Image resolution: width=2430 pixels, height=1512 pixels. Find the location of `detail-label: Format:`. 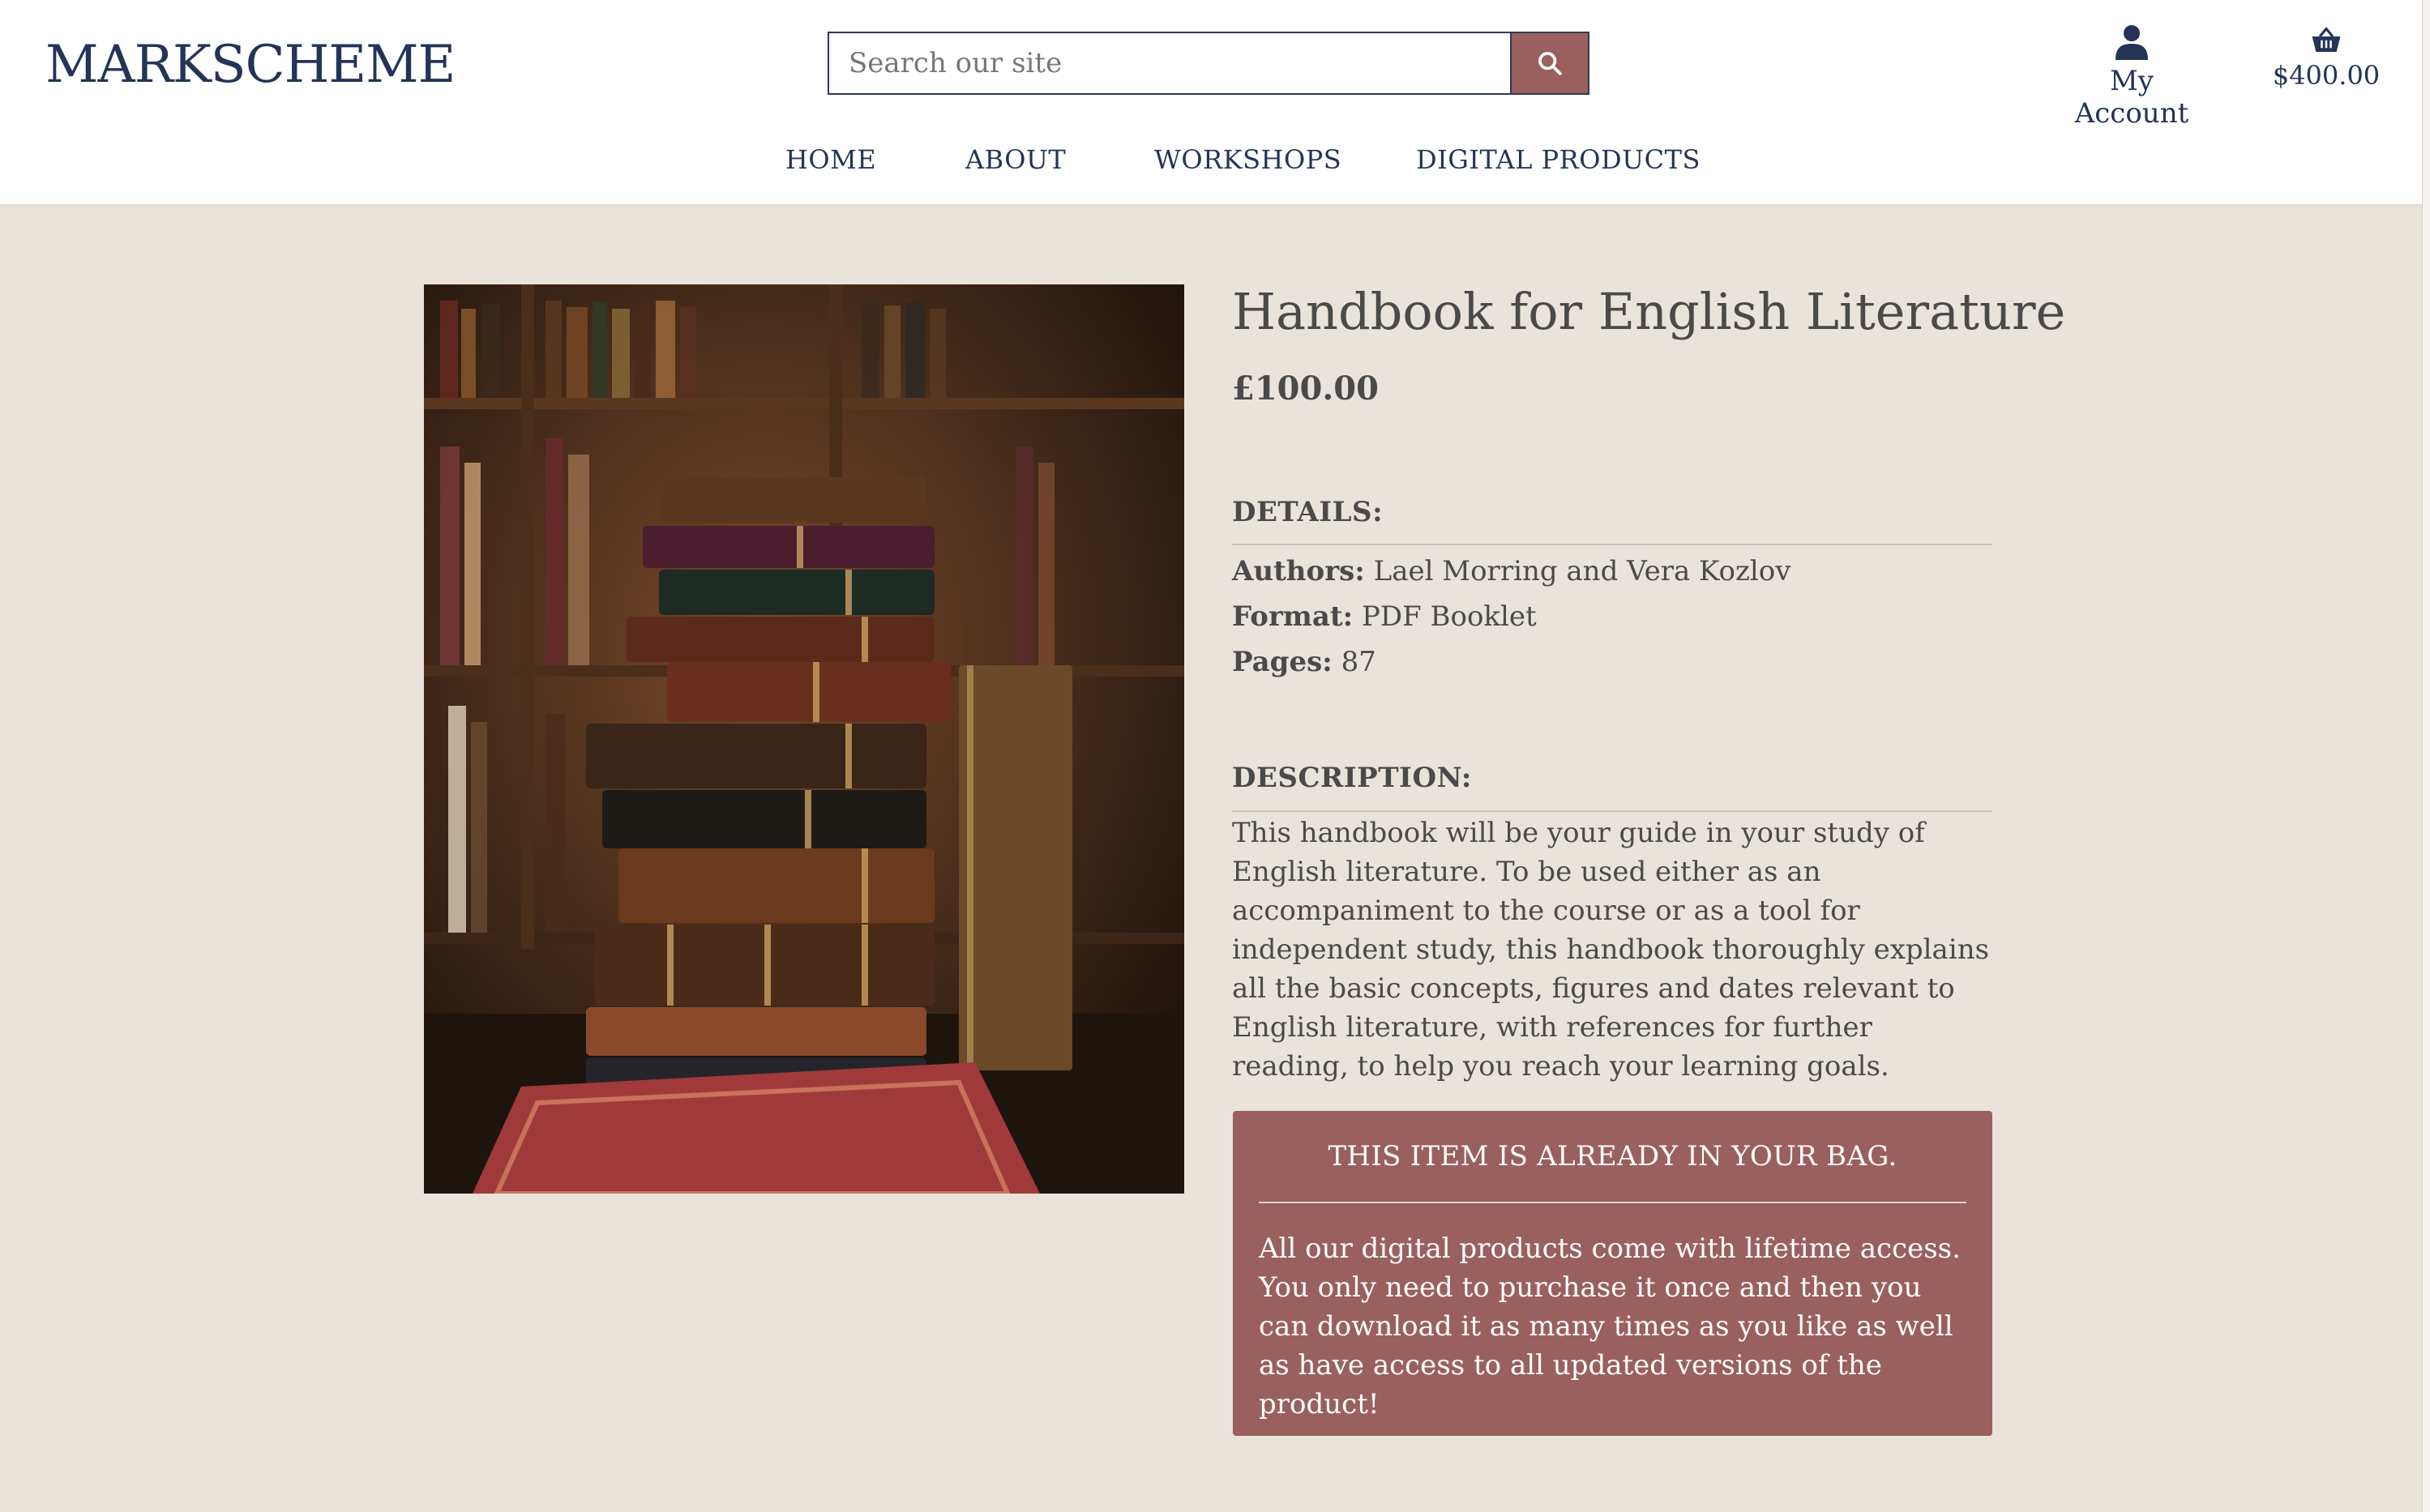

detail-label: Format: is located at coordinates (1293, 617).